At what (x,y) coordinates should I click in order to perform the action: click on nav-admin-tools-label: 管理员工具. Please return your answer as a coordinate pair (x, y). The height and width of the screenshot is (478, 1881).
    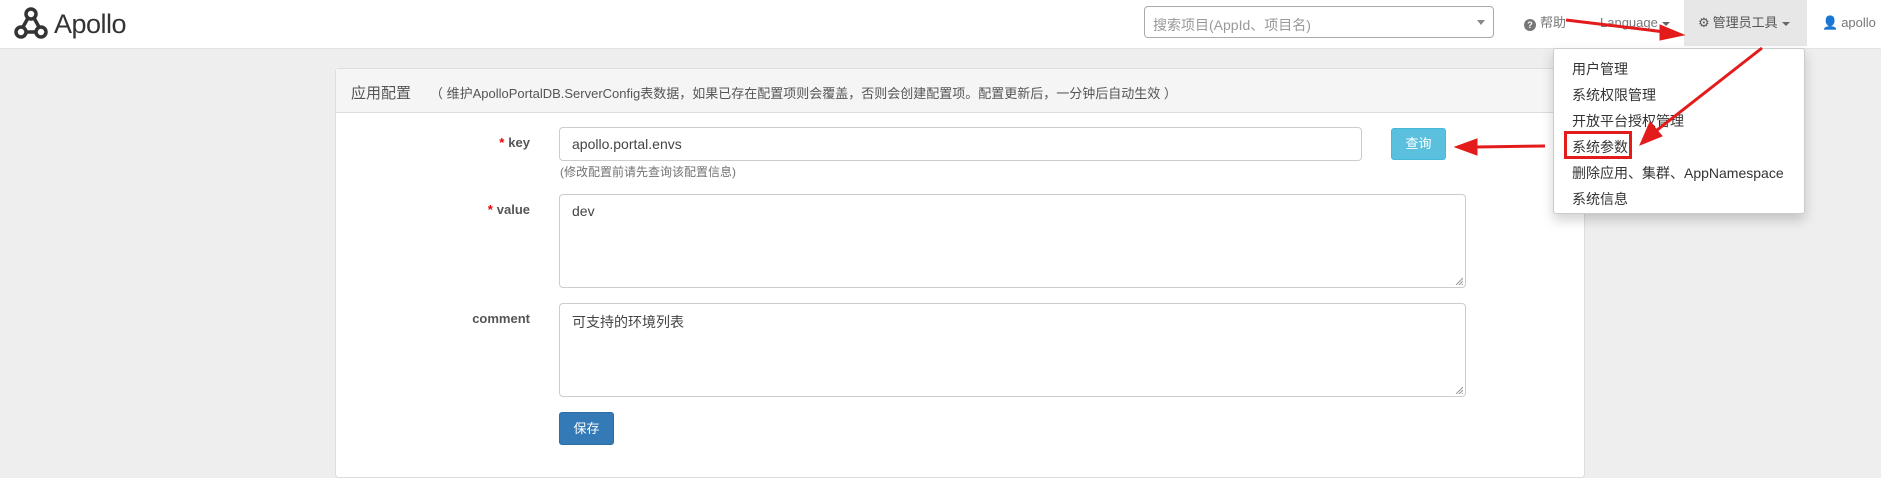
    Looking at the image, I should click on (1745, 22).